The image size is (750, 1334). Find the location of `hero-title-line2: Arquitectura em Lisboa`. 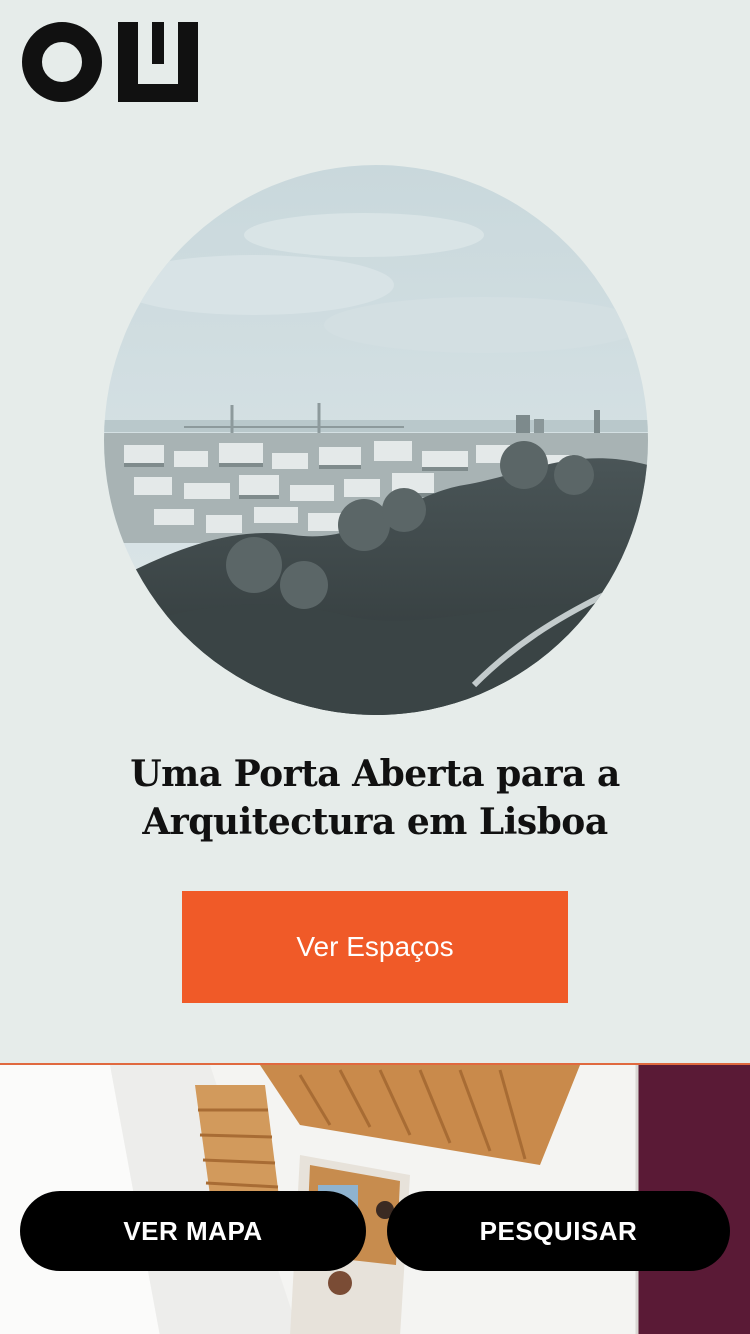

hero-title-line2: Arquitectura em Lisboa is located at coordinates (375, 822).